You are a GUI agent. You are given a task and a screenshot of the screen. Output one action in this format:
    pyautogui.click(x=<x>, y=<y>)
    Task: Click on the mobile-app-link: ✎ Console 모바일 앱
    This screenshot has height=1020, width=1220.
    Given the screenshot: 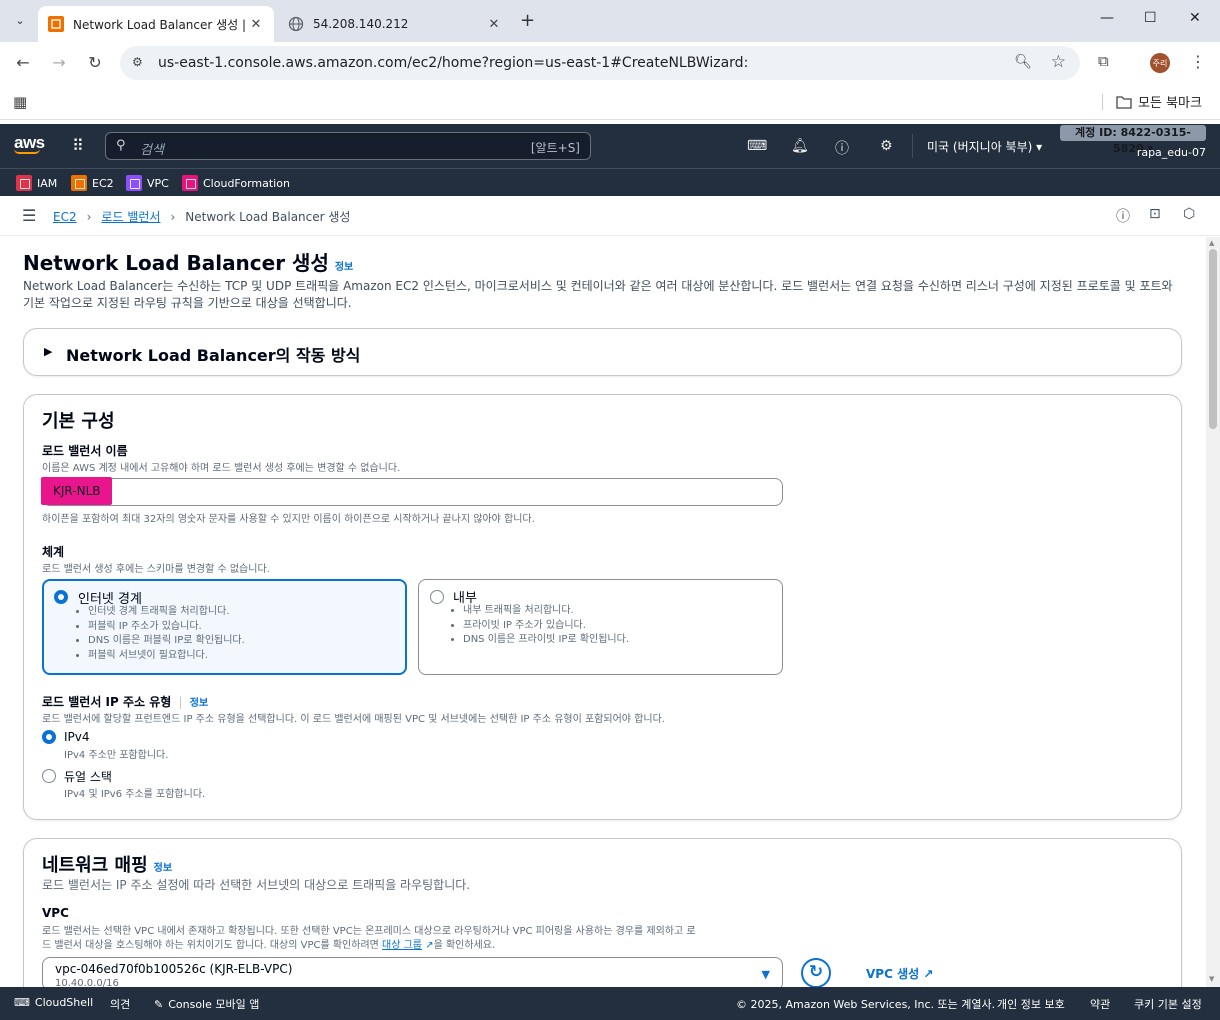 What is the action you would take?
    pyautogui.click(x=206, y=1004)
    